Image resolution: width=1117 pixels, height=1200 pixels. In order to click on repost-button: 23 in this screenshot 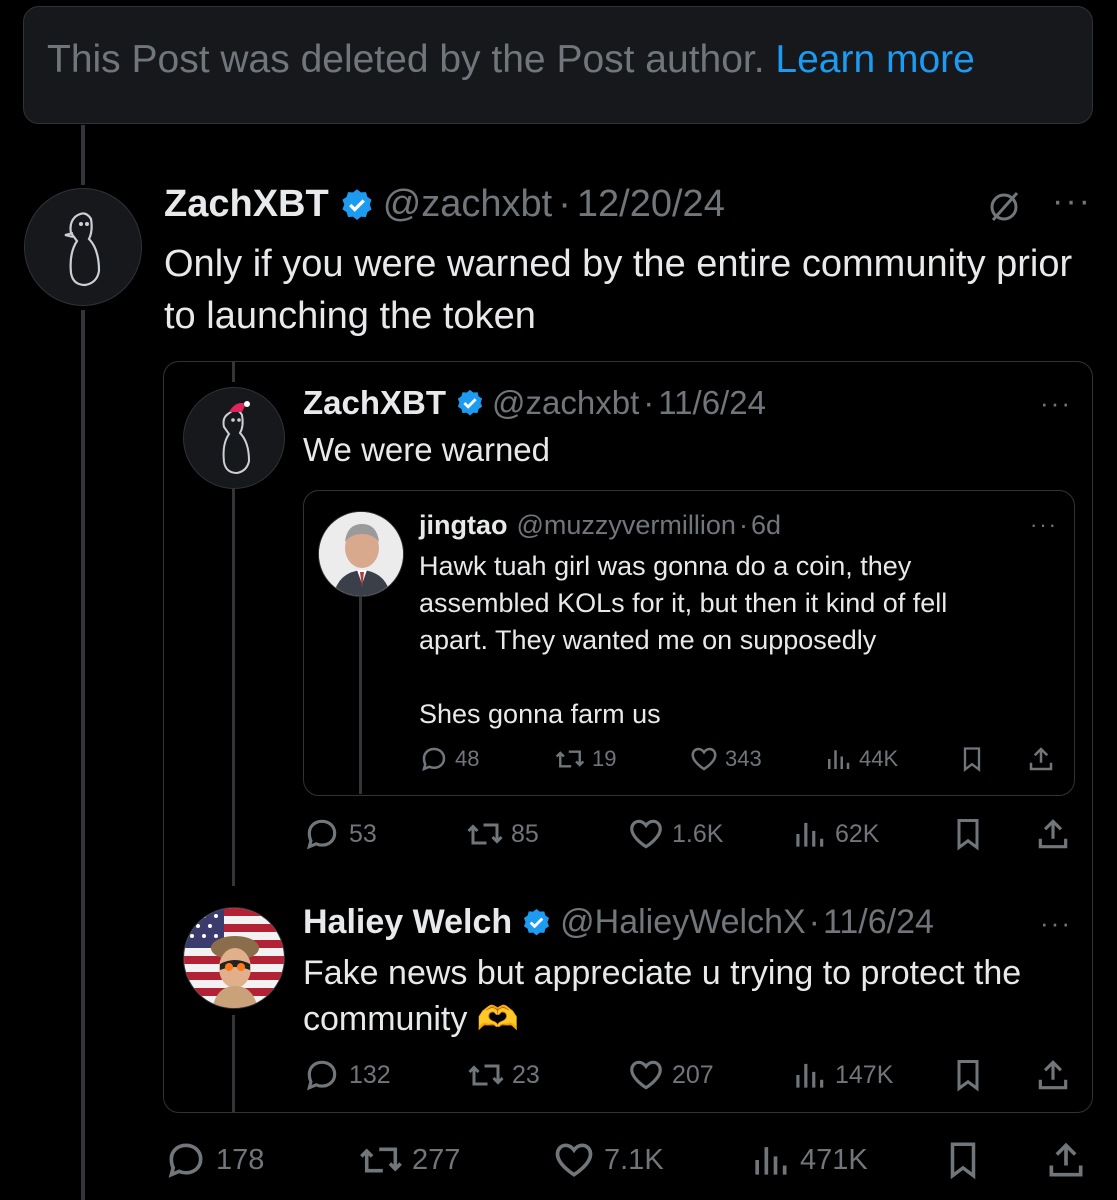, I will do `click(502, 1075)`.